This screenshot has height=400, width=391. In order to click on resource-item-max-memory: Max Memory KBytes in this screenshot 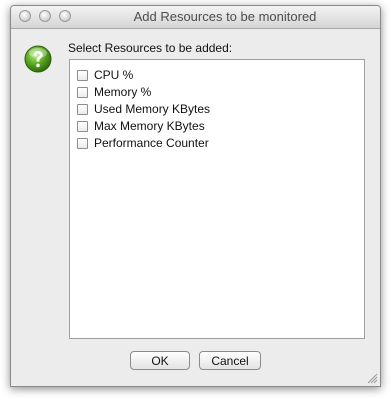, I will do `click(141, 126)`.